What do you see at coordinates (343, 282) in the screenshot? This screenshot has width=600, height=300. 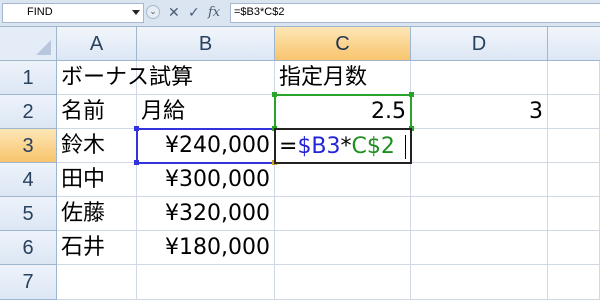 I see `cell-c7` at bounding box center [343, 282].